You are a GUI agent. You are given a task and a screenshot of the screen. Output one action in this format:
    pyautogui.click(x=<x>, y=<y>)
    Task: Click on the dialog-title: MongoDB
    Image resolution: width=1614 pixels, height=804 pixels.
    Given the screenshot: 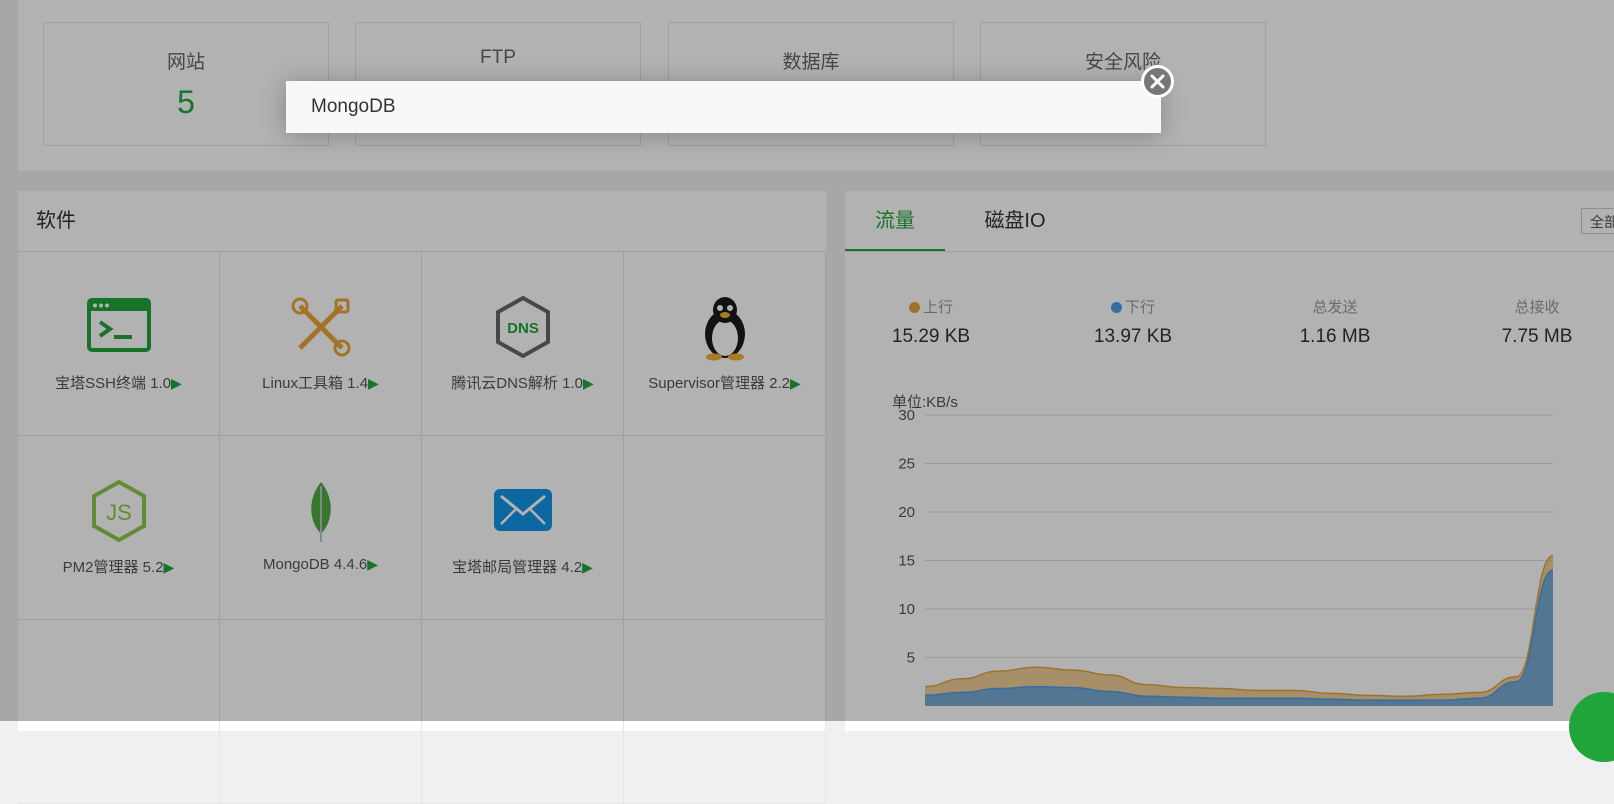 What is the action you would take?
    pyautogui.click(x=353, y=106)
    